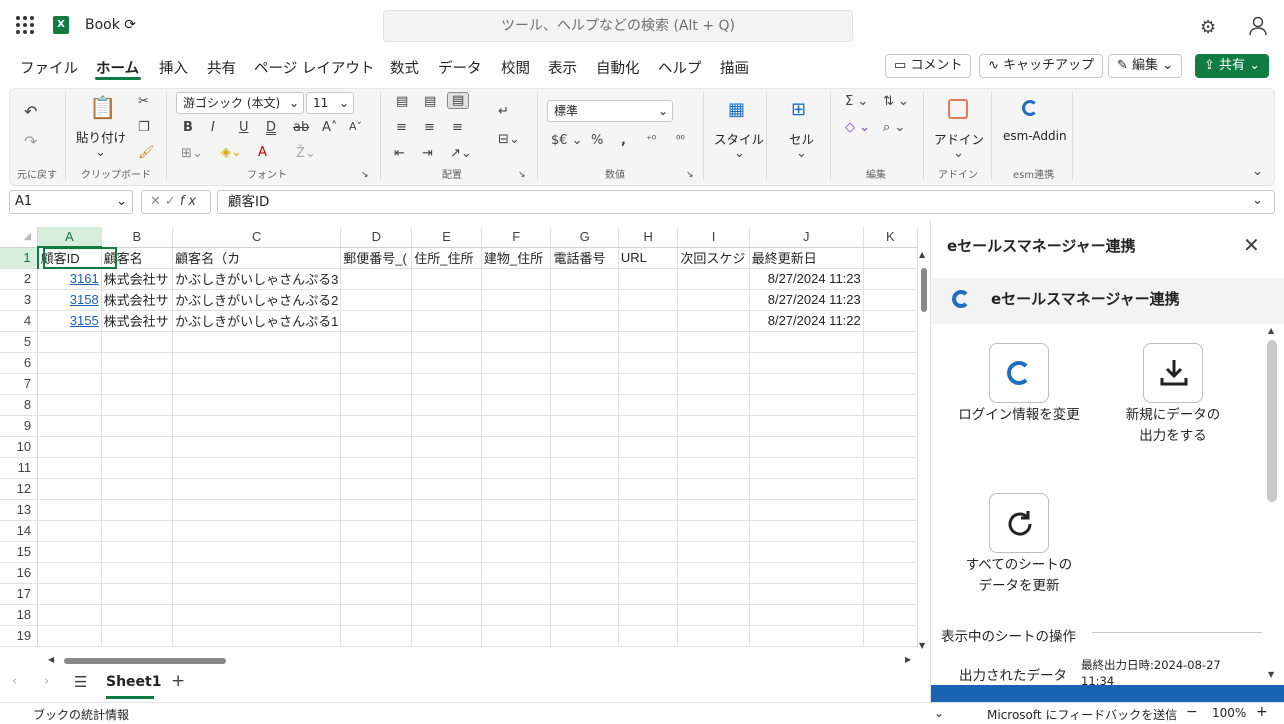  Describe the element at coordinates (806, 279) in the screenshot. I see `cell-j2: 8/27/2024 11:23` at that location.